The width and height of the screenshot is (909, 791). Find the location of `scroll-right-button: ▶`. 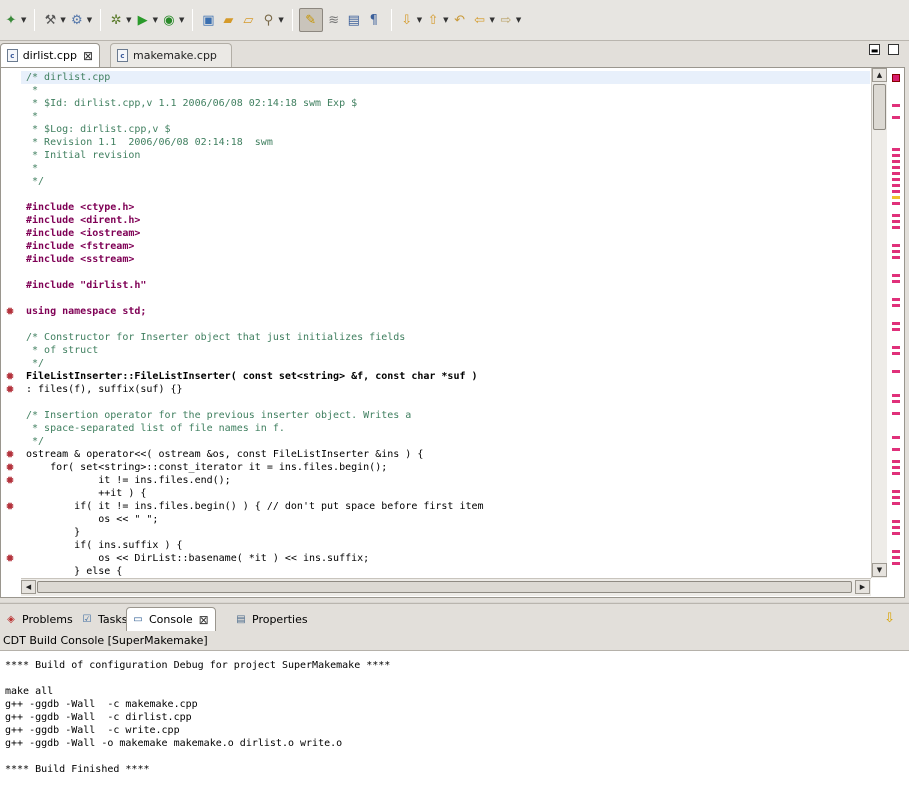

scroll-right-button: ▶ is located at coordinates (862, 587).